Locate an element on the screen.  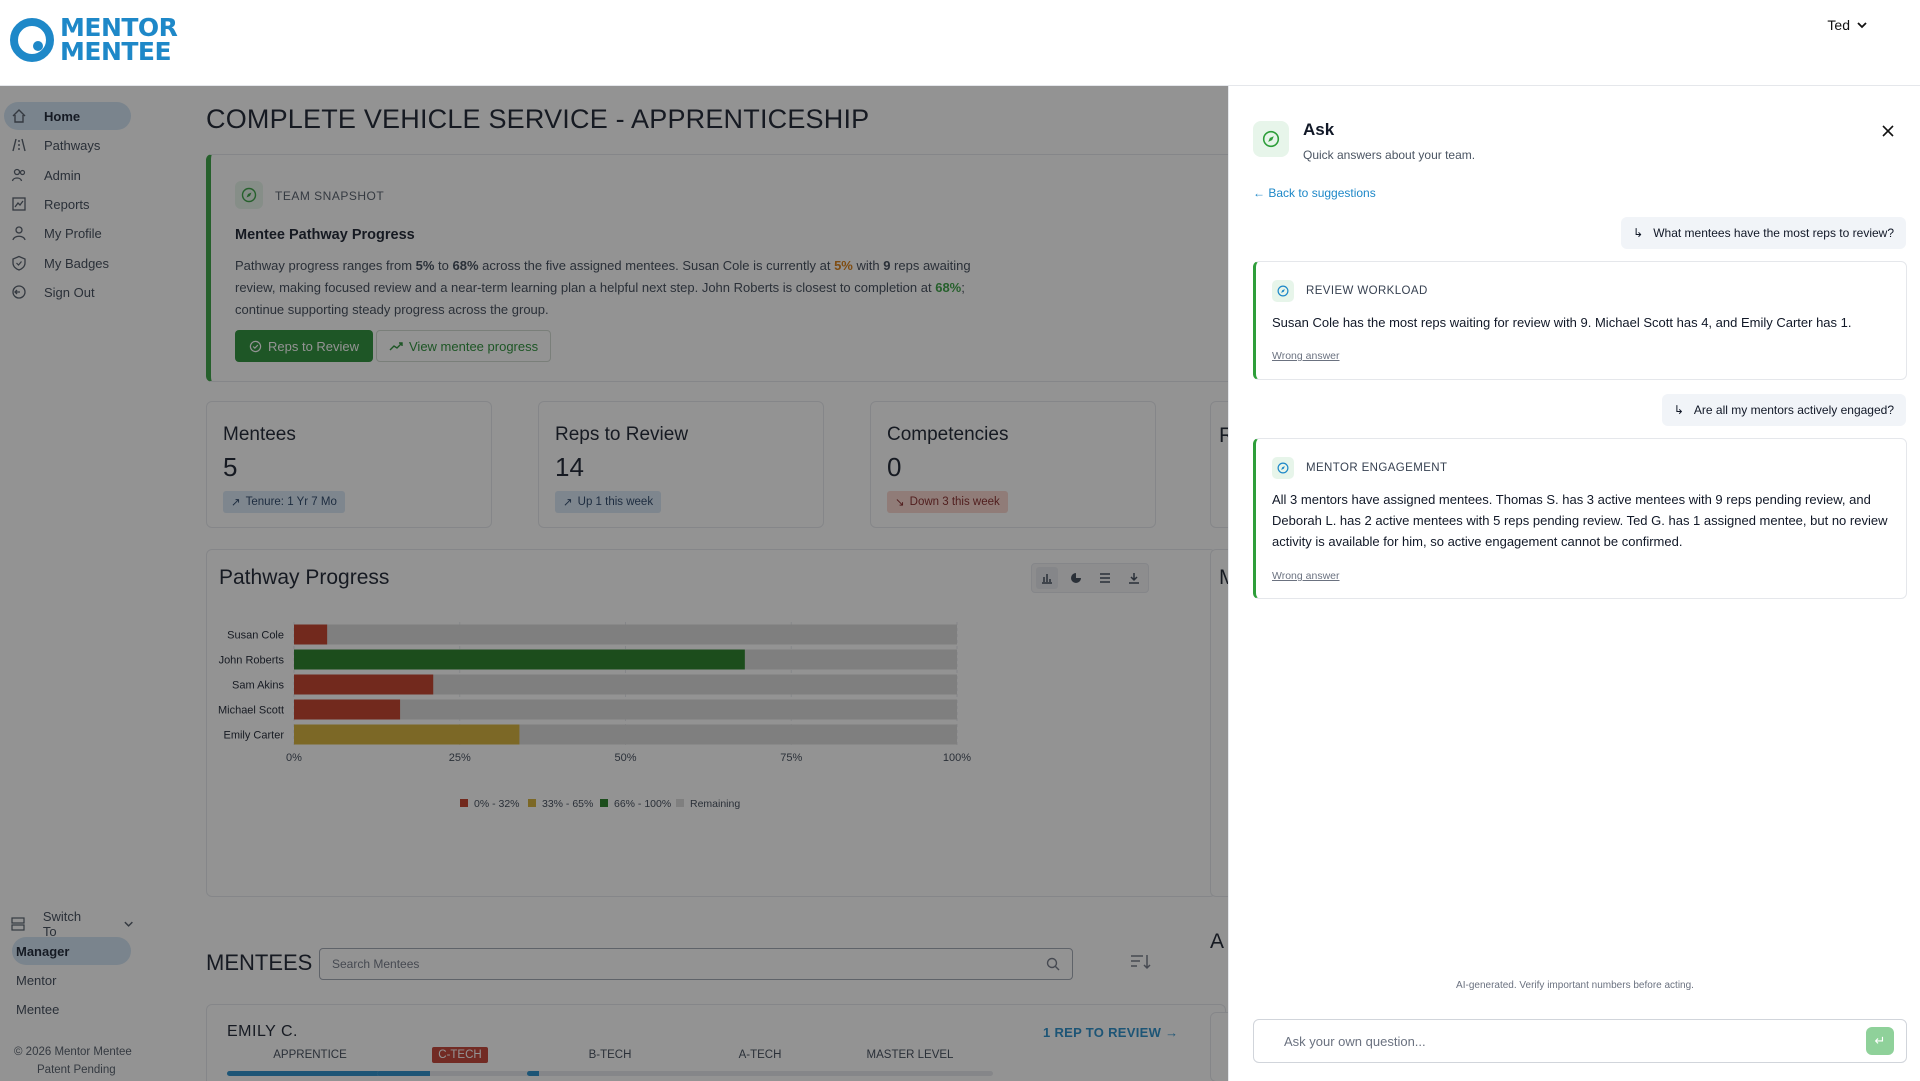
answer-label: REVIEW WORKLOAD is located at coordinates (1367, 291).